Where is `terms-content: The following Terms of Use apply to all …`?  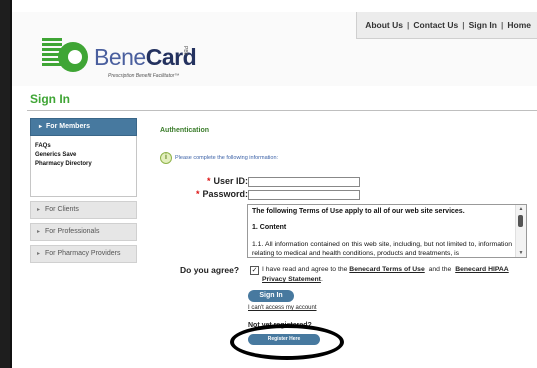
terms-content: The following Terms of Use apply to all … is located at coordinates (387, 231).